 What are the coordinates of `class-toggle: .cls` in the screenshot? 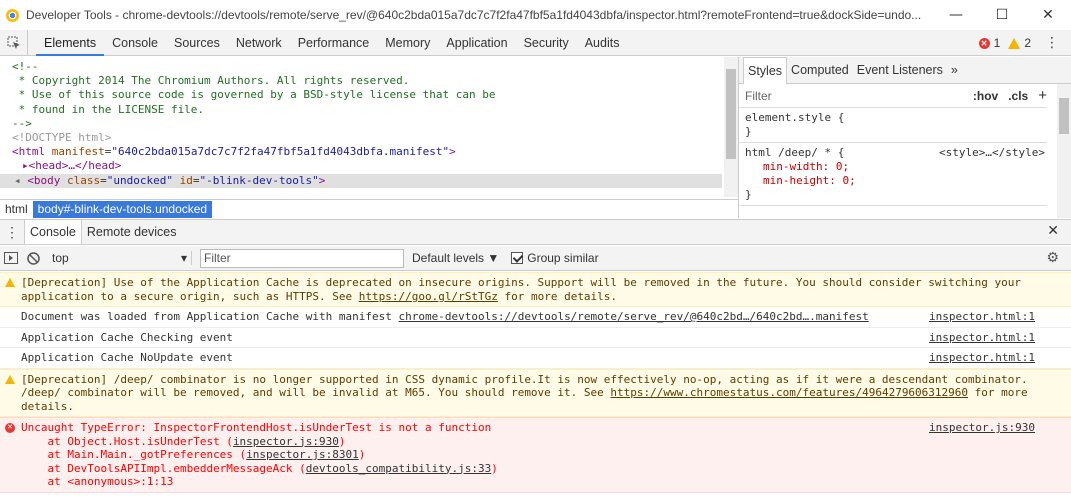 It's located at (1018, 96).